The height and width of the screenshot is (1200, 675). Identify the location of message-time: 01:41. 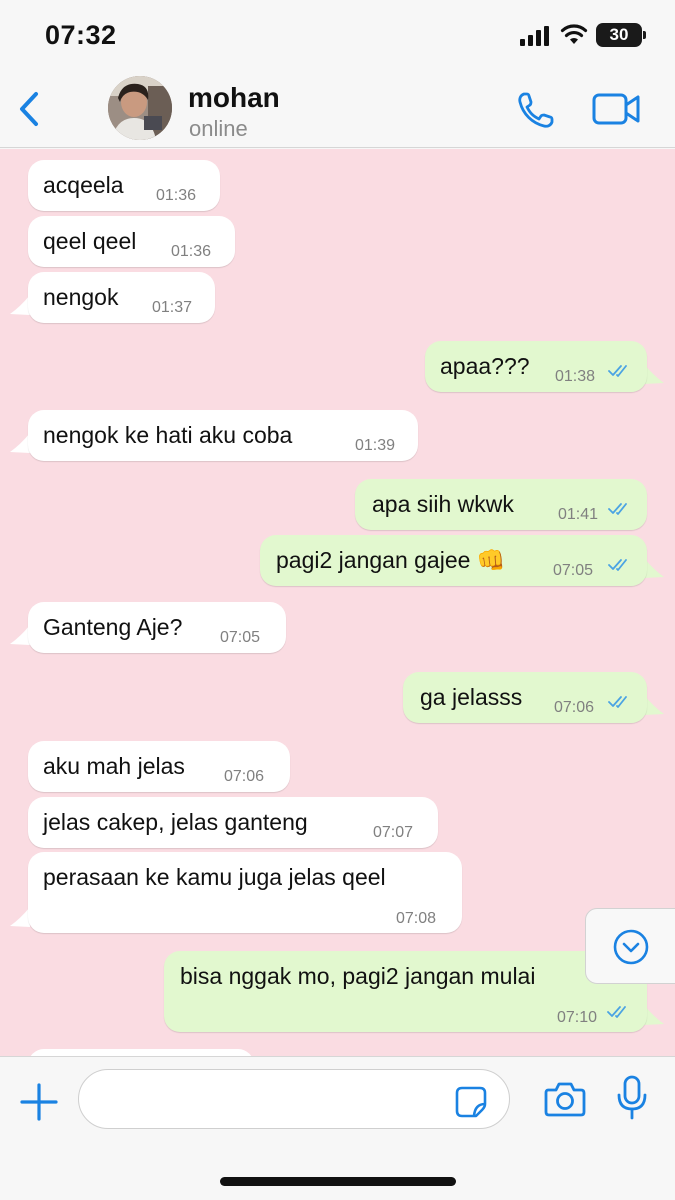
(578, 514).